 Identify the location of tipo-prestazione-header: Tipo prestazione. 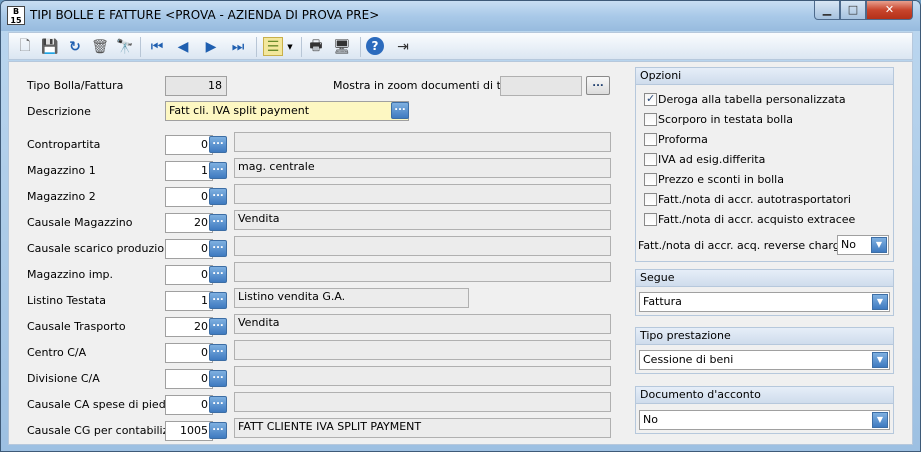
(764, 336).